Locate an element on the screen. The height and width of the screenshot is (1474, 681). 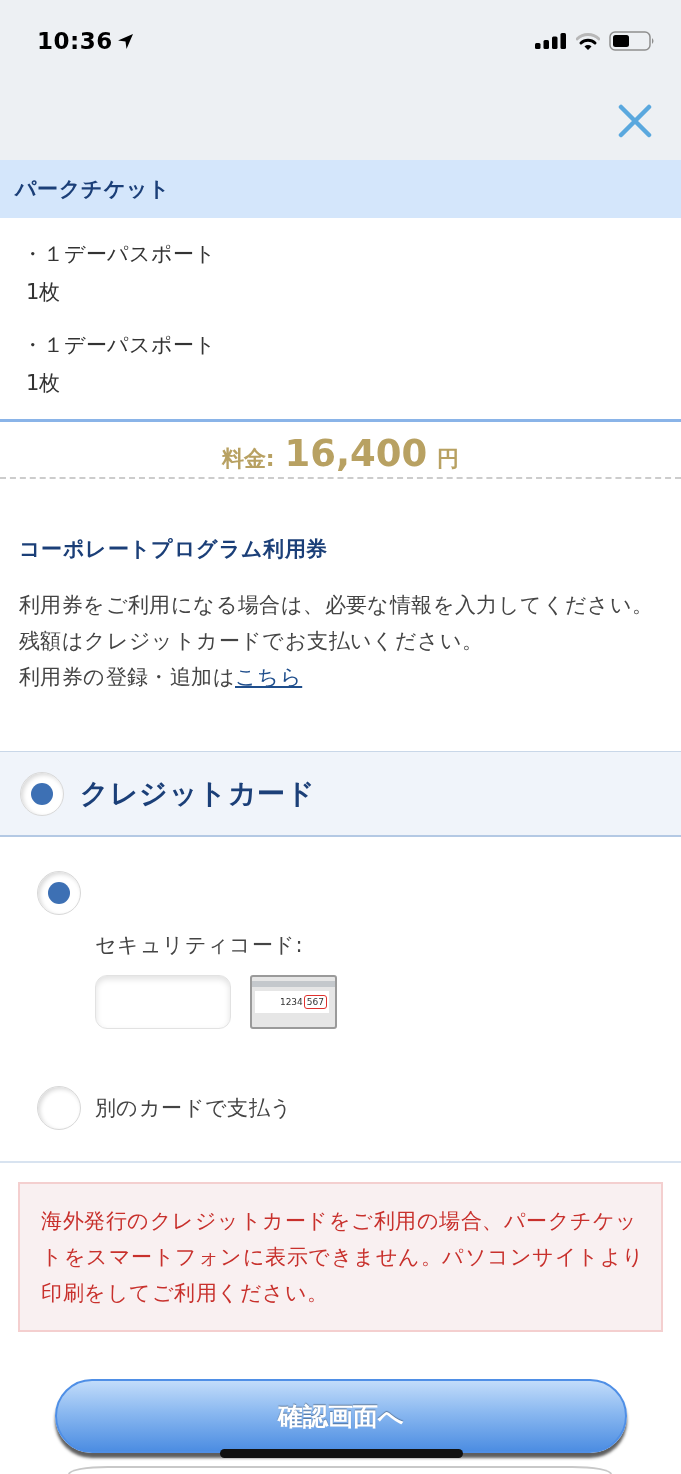
voucher-register-text: 利用券の登録・追加は こちら is located at coordinates (161, 677).